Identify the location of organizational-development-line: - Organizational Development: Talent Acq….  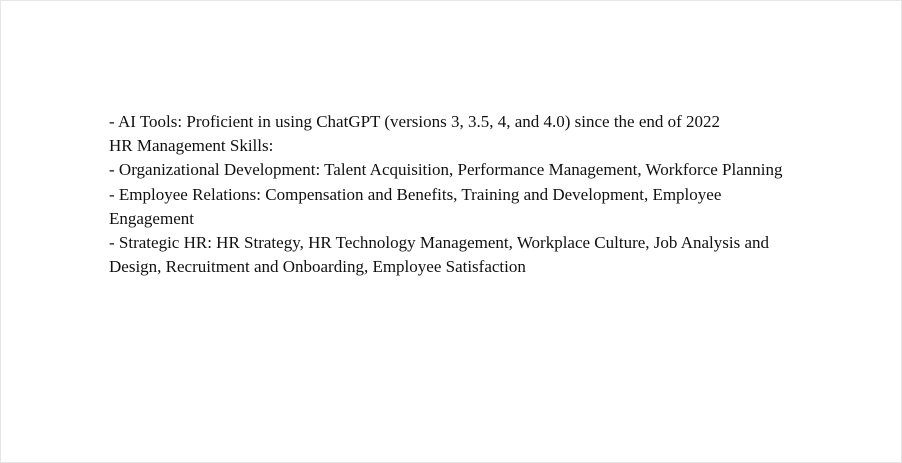
(446, 170).